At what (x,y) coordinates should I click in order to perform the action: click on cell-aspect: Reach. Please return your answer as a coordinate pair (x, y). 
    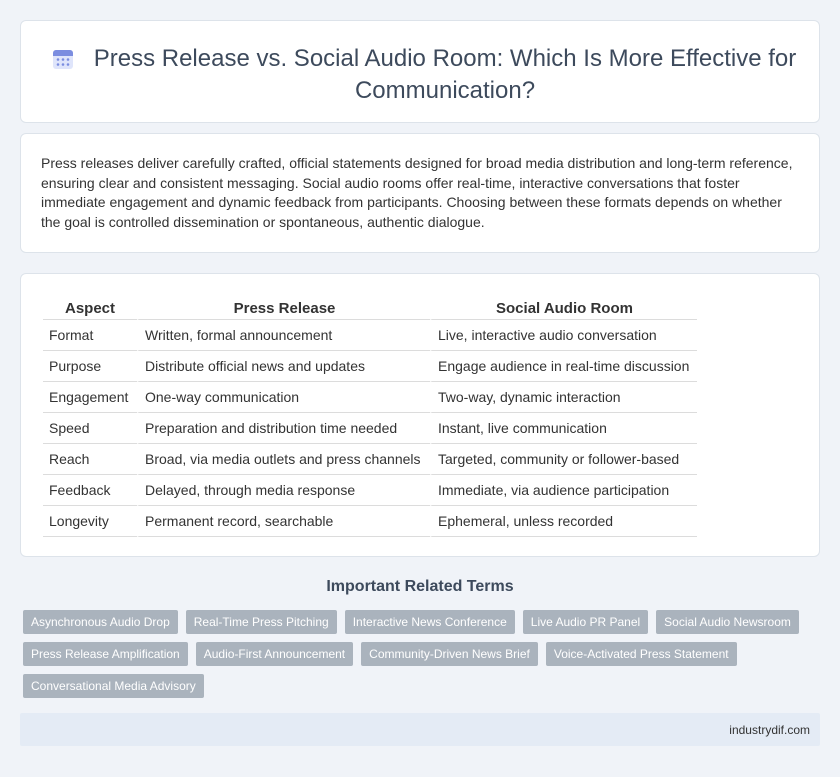
    Looking at the image, I should click on (90, 459).